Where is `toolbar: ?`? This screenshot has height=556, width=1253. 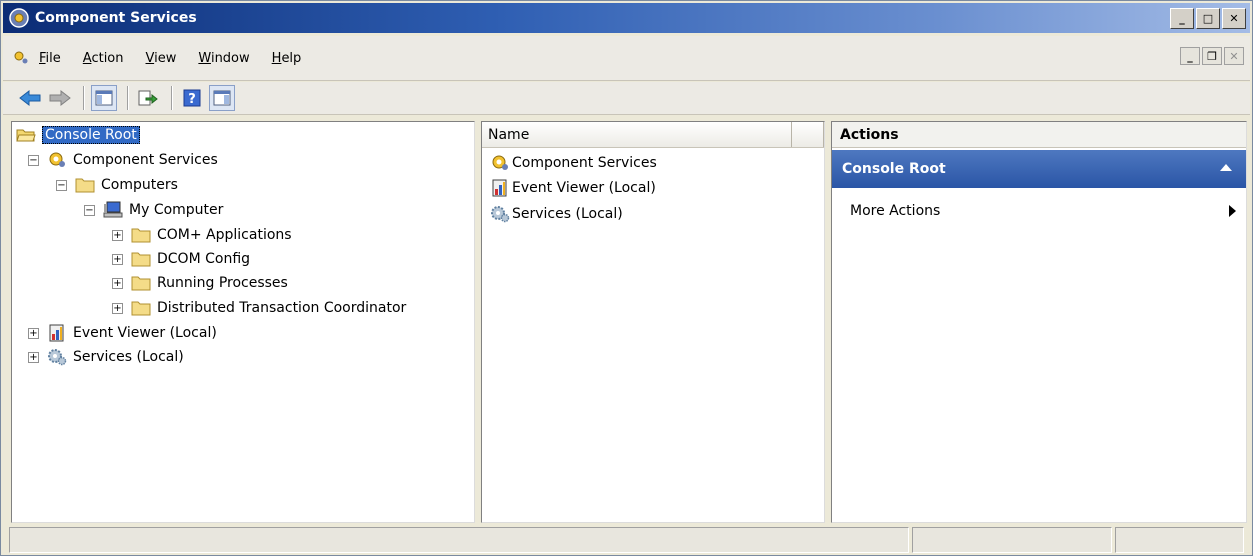 toolbar: ? is located at coordinates (626, 98).